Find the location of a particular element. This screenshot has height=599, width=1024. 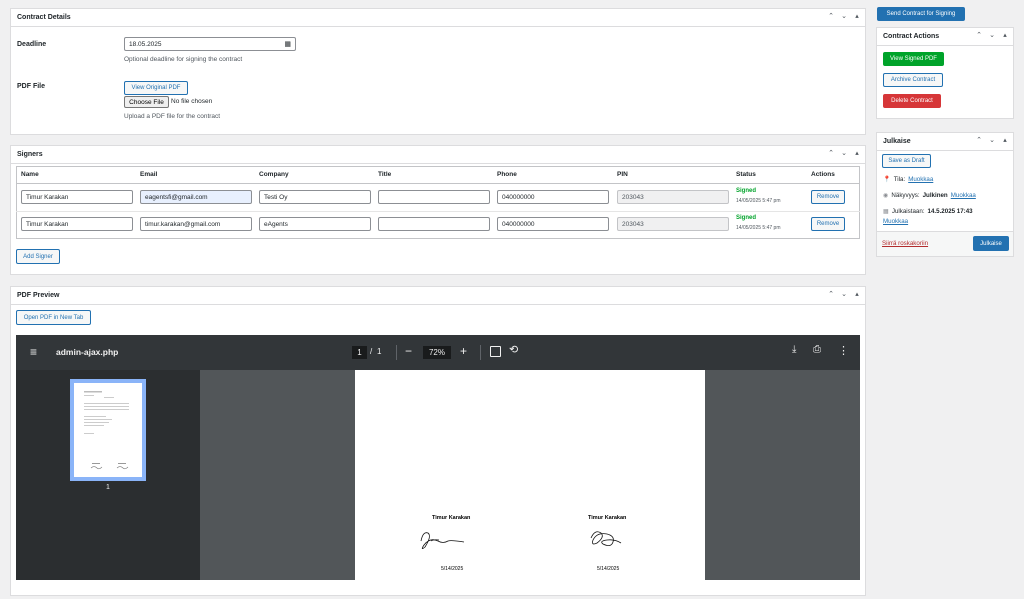

visibility-edit-link: Muokkaa is located at coordinates (963, 195).